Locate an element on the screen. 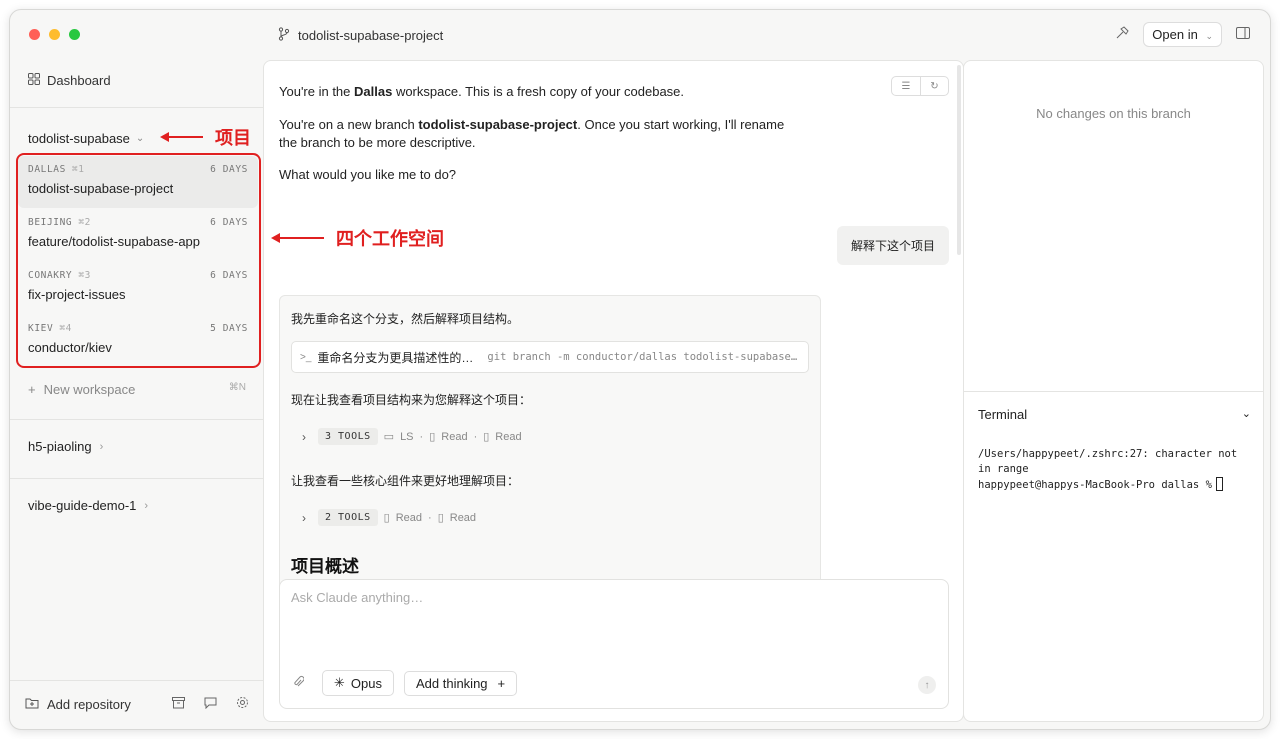 The height and width of the screenshot is (739, 1280). workspace-item-dallas: DALLAS ⌘1 6 DAYS todolist-supabase-project is located at coordinates (138, 182).